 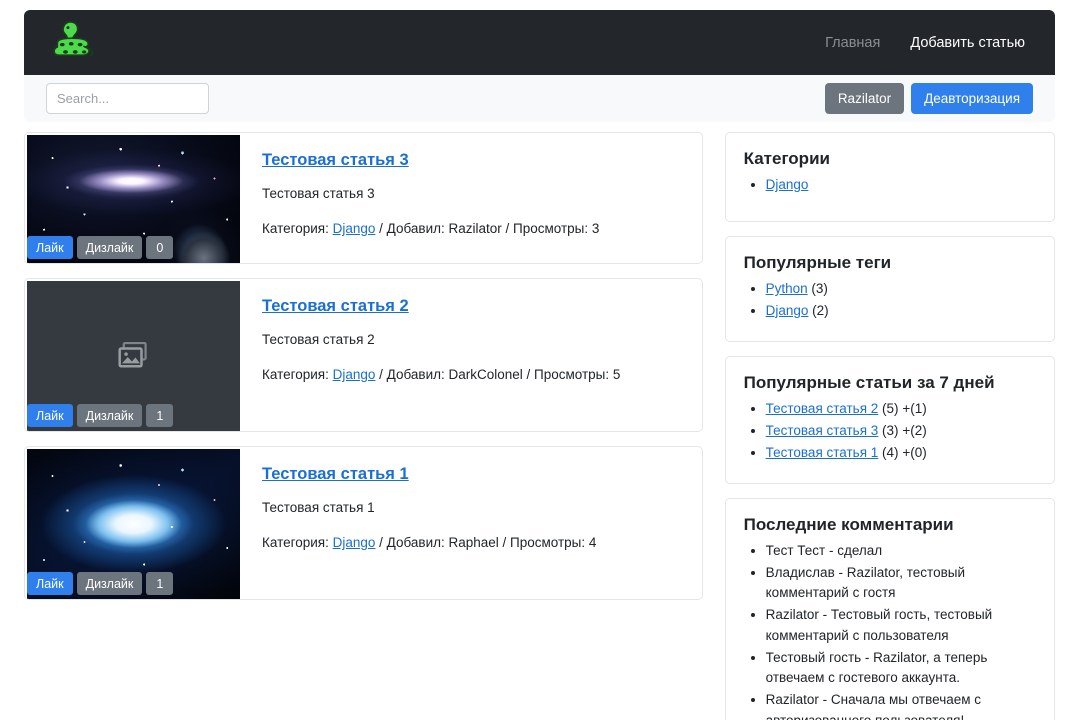 What do you see at coordinates (972, 98) in the screenshot?
I see `logout-button: Деавторизация` at bounding box center [972, 98].